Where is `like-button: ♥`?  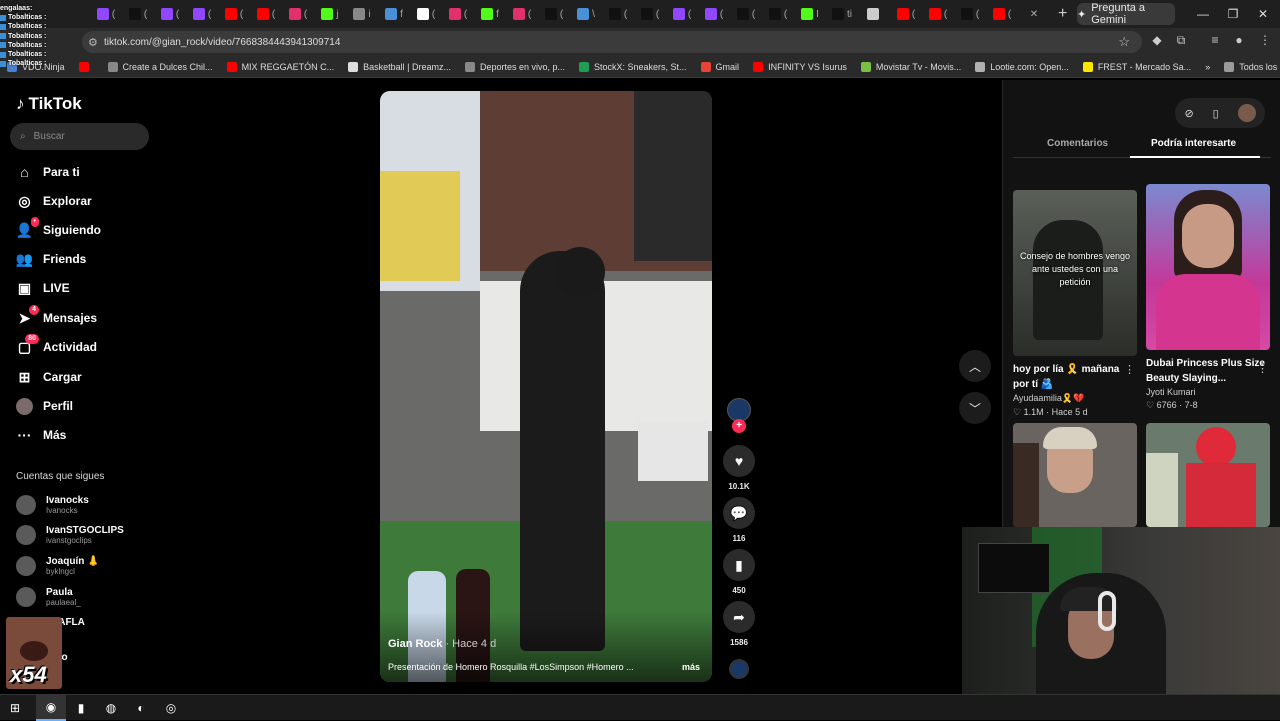 like-button: ♥ is located at coordinates (739, 461).